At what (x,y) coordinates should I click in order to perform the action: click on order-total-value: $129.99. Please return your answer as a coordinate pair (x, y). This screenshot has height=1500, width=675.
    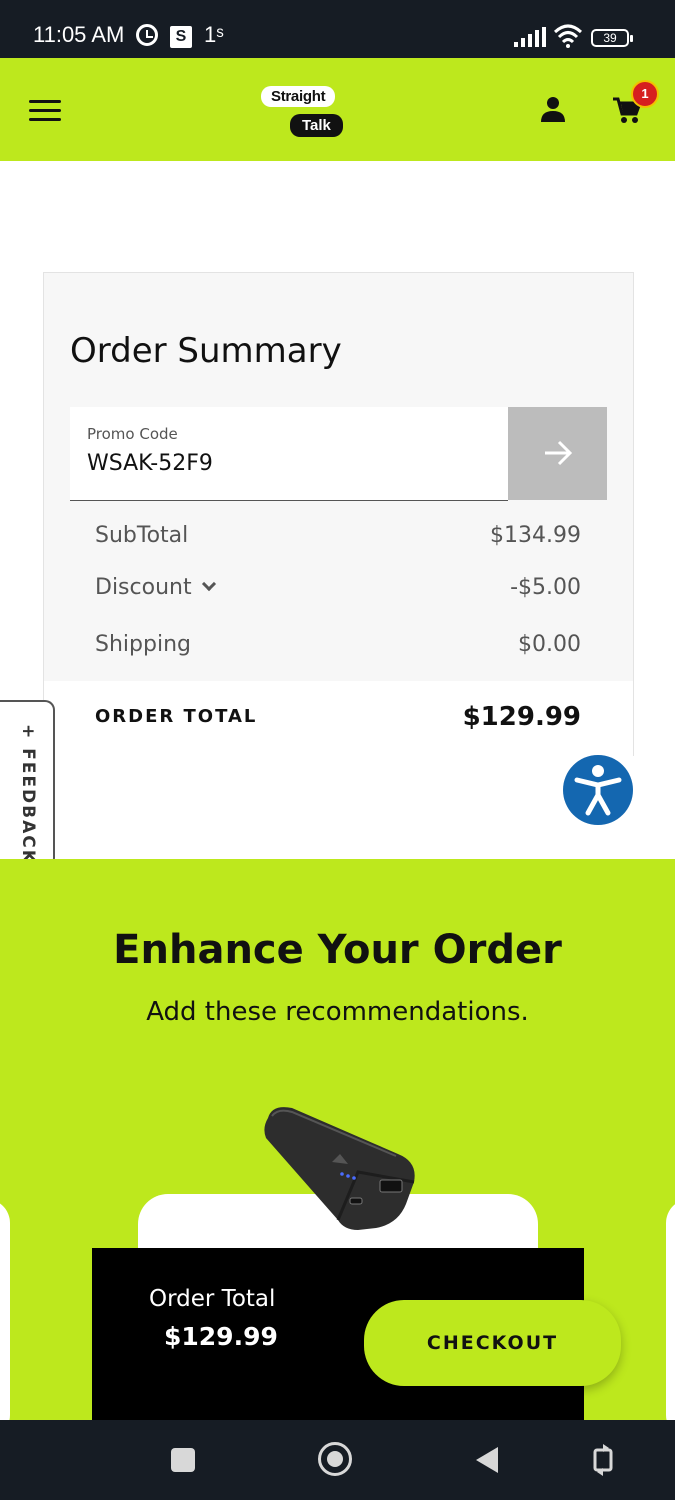
    Looking at the image, I should click on (521, 717).